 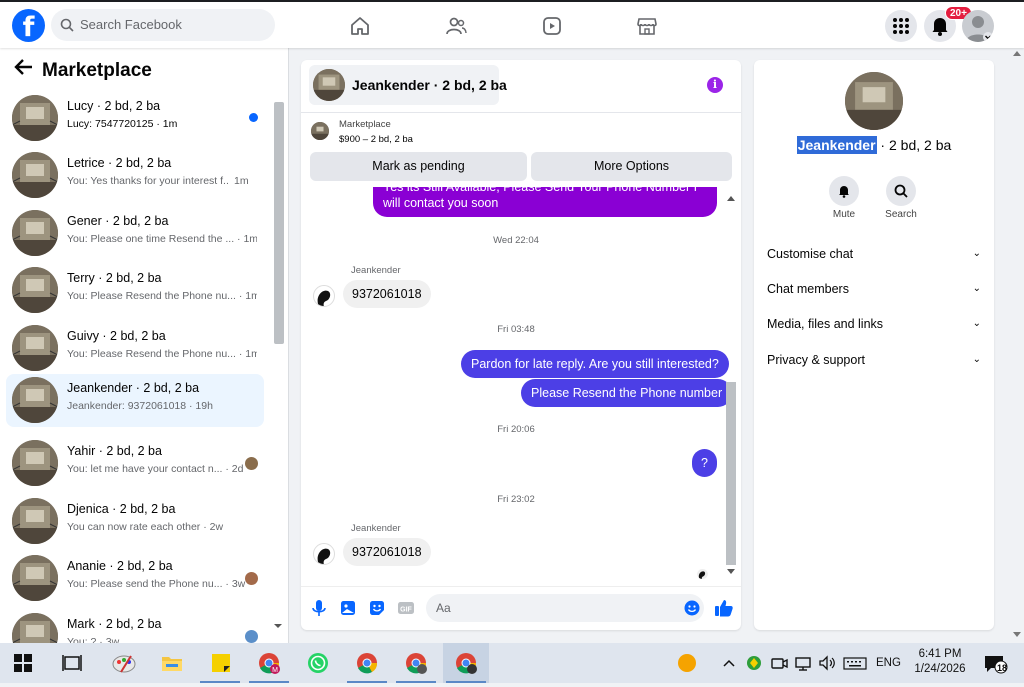 I want to click on whatsapp-icon, so click(x=318, y=663).